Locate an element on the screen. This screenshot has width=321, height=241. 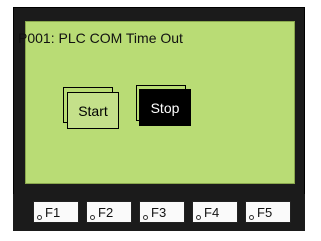
f3-label: F3 is located at coordinates (159, 212).